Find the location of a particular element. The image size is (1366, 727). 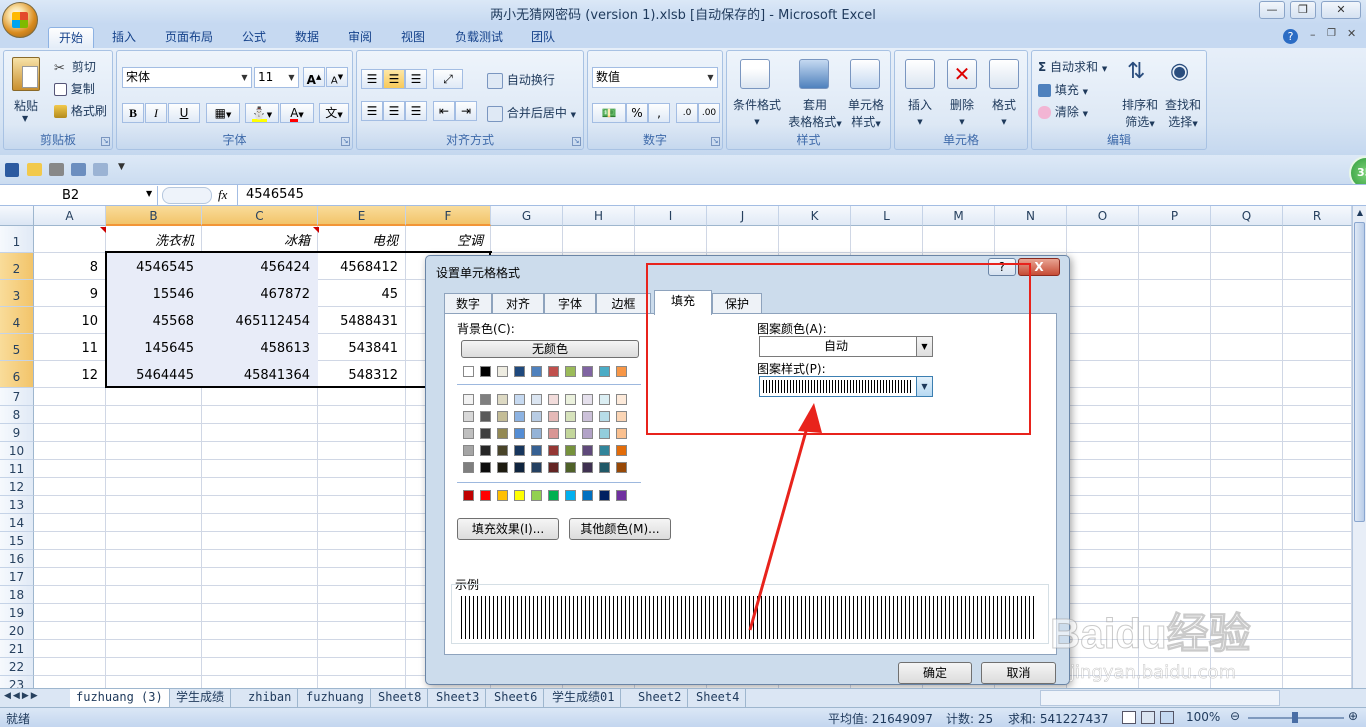

row-header: 18 is located at coordinates (17, 595).